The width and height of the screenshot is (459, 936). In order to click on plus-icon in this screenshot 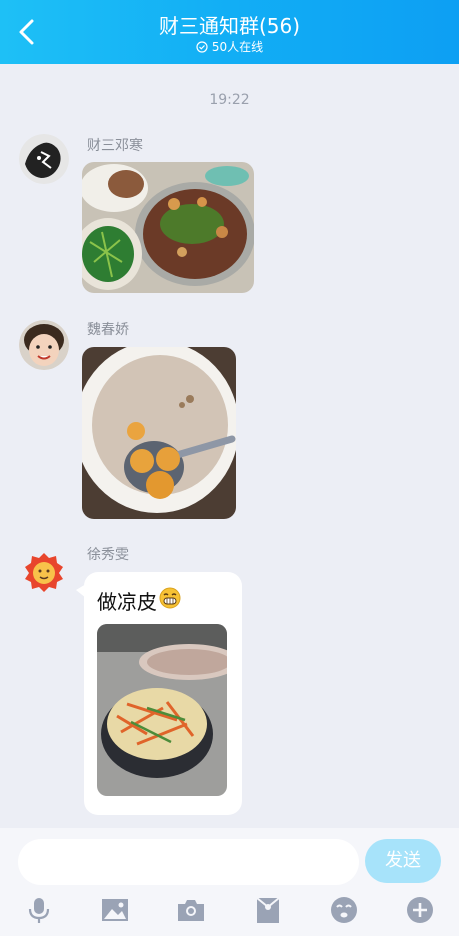, I will do `click(420, 910)`.